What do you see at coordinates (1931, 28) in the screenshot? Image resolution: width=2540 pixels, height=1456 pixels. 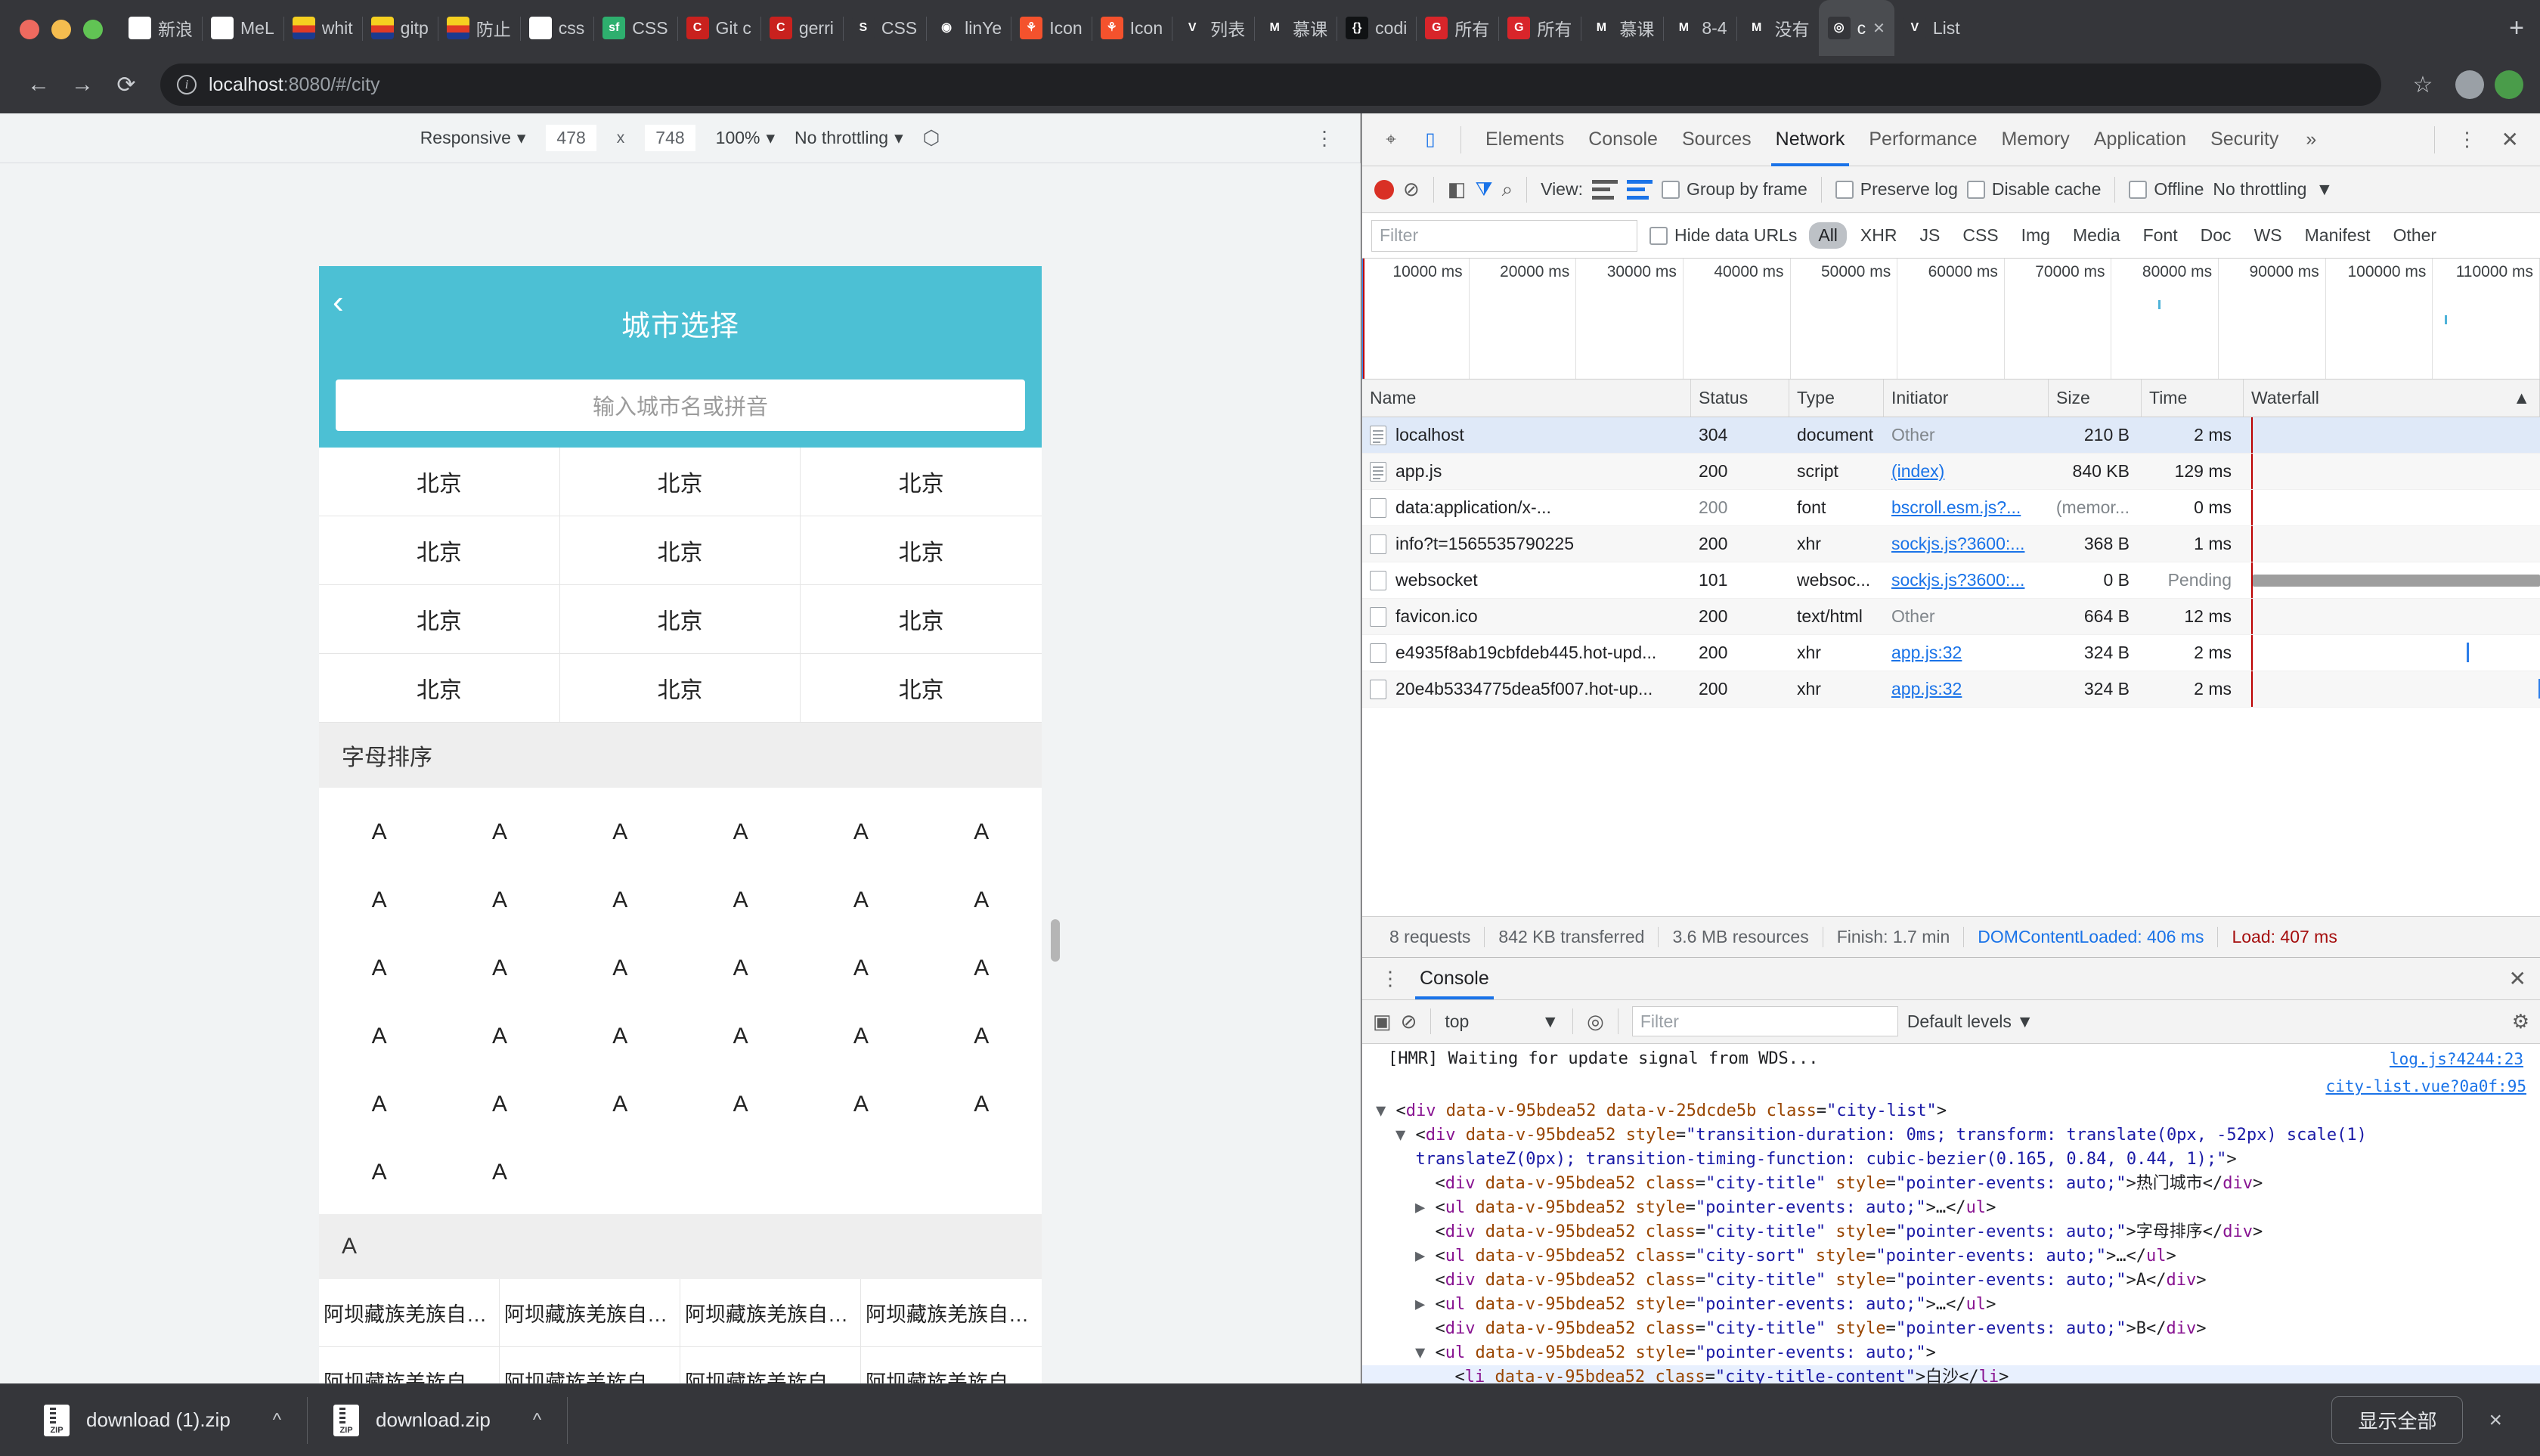 I see `browser-tab: V List` at bounding box center [1931, 28].